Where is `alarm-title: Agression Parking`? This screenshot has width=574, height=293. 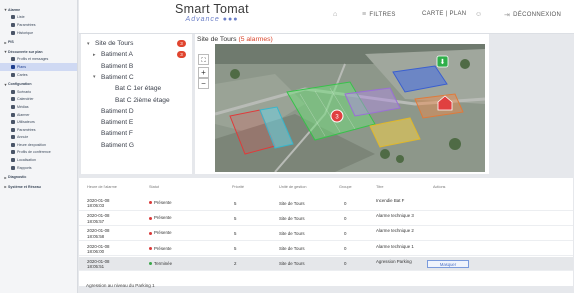
alarm-title: Agression Parking is located at coordinates (394, 261).